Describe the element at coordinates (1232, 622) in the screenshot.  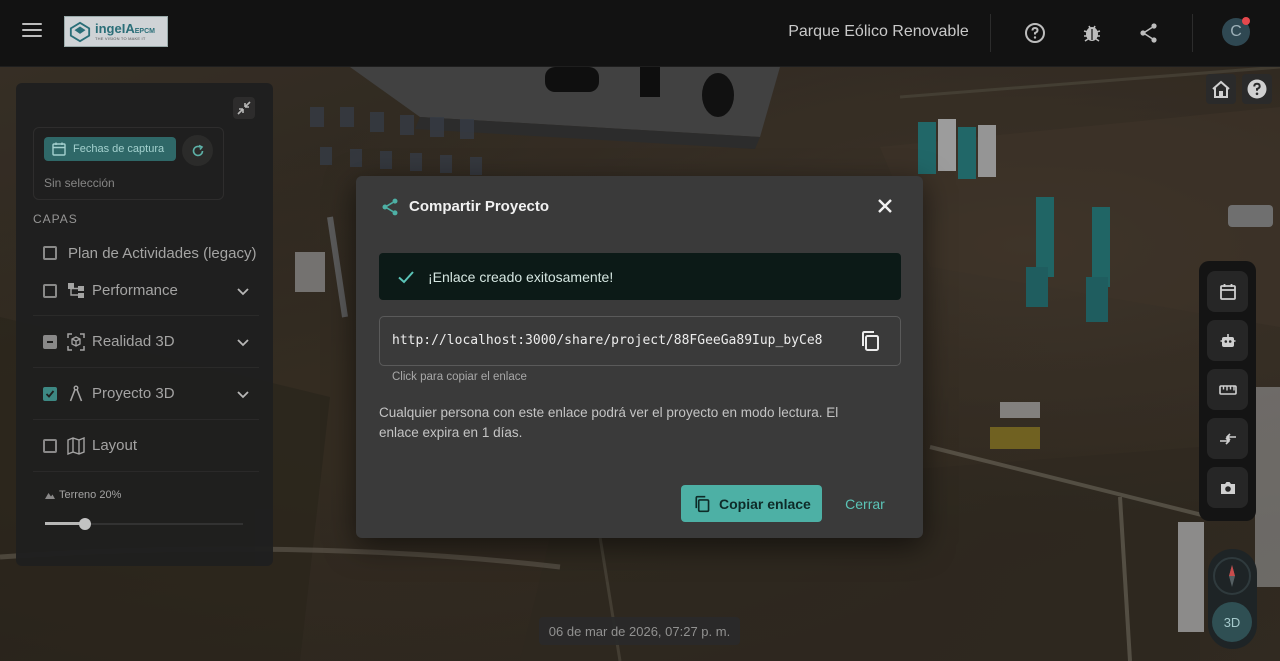
I see `view-mode-toggle: 3D` at that location.